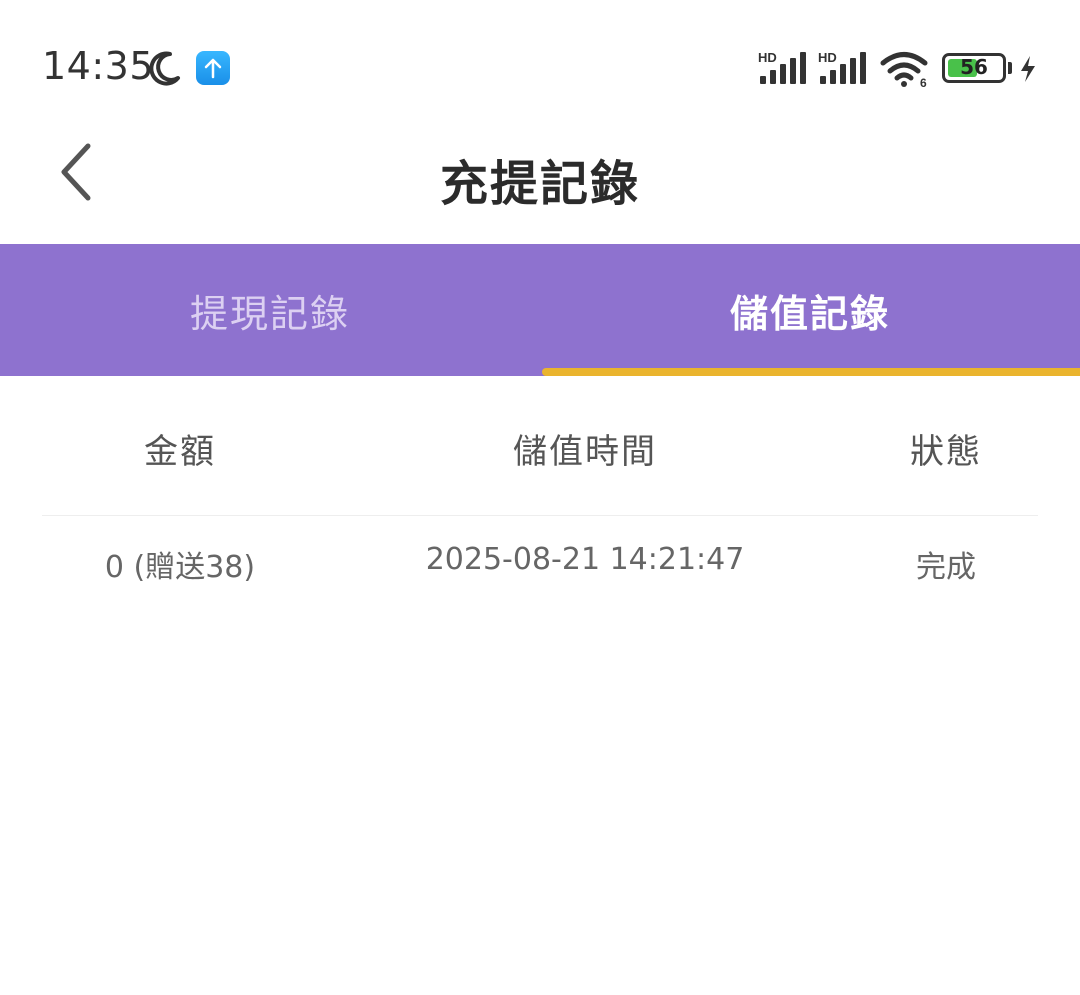 The image size is (1080, 995). Describe the element at coordinates (98, 66) in the screenshot. I see `status-time: 14:35` at that location.